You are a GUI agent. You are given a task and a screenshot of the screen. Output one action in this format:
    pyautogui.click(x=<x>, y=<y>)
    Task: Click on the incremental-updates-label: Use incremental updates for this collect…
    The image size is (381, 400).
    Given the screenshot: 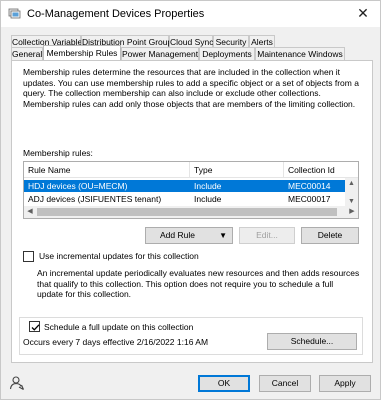 What is the action you would take?
    pyautogui.click(x=119, y=256)
    